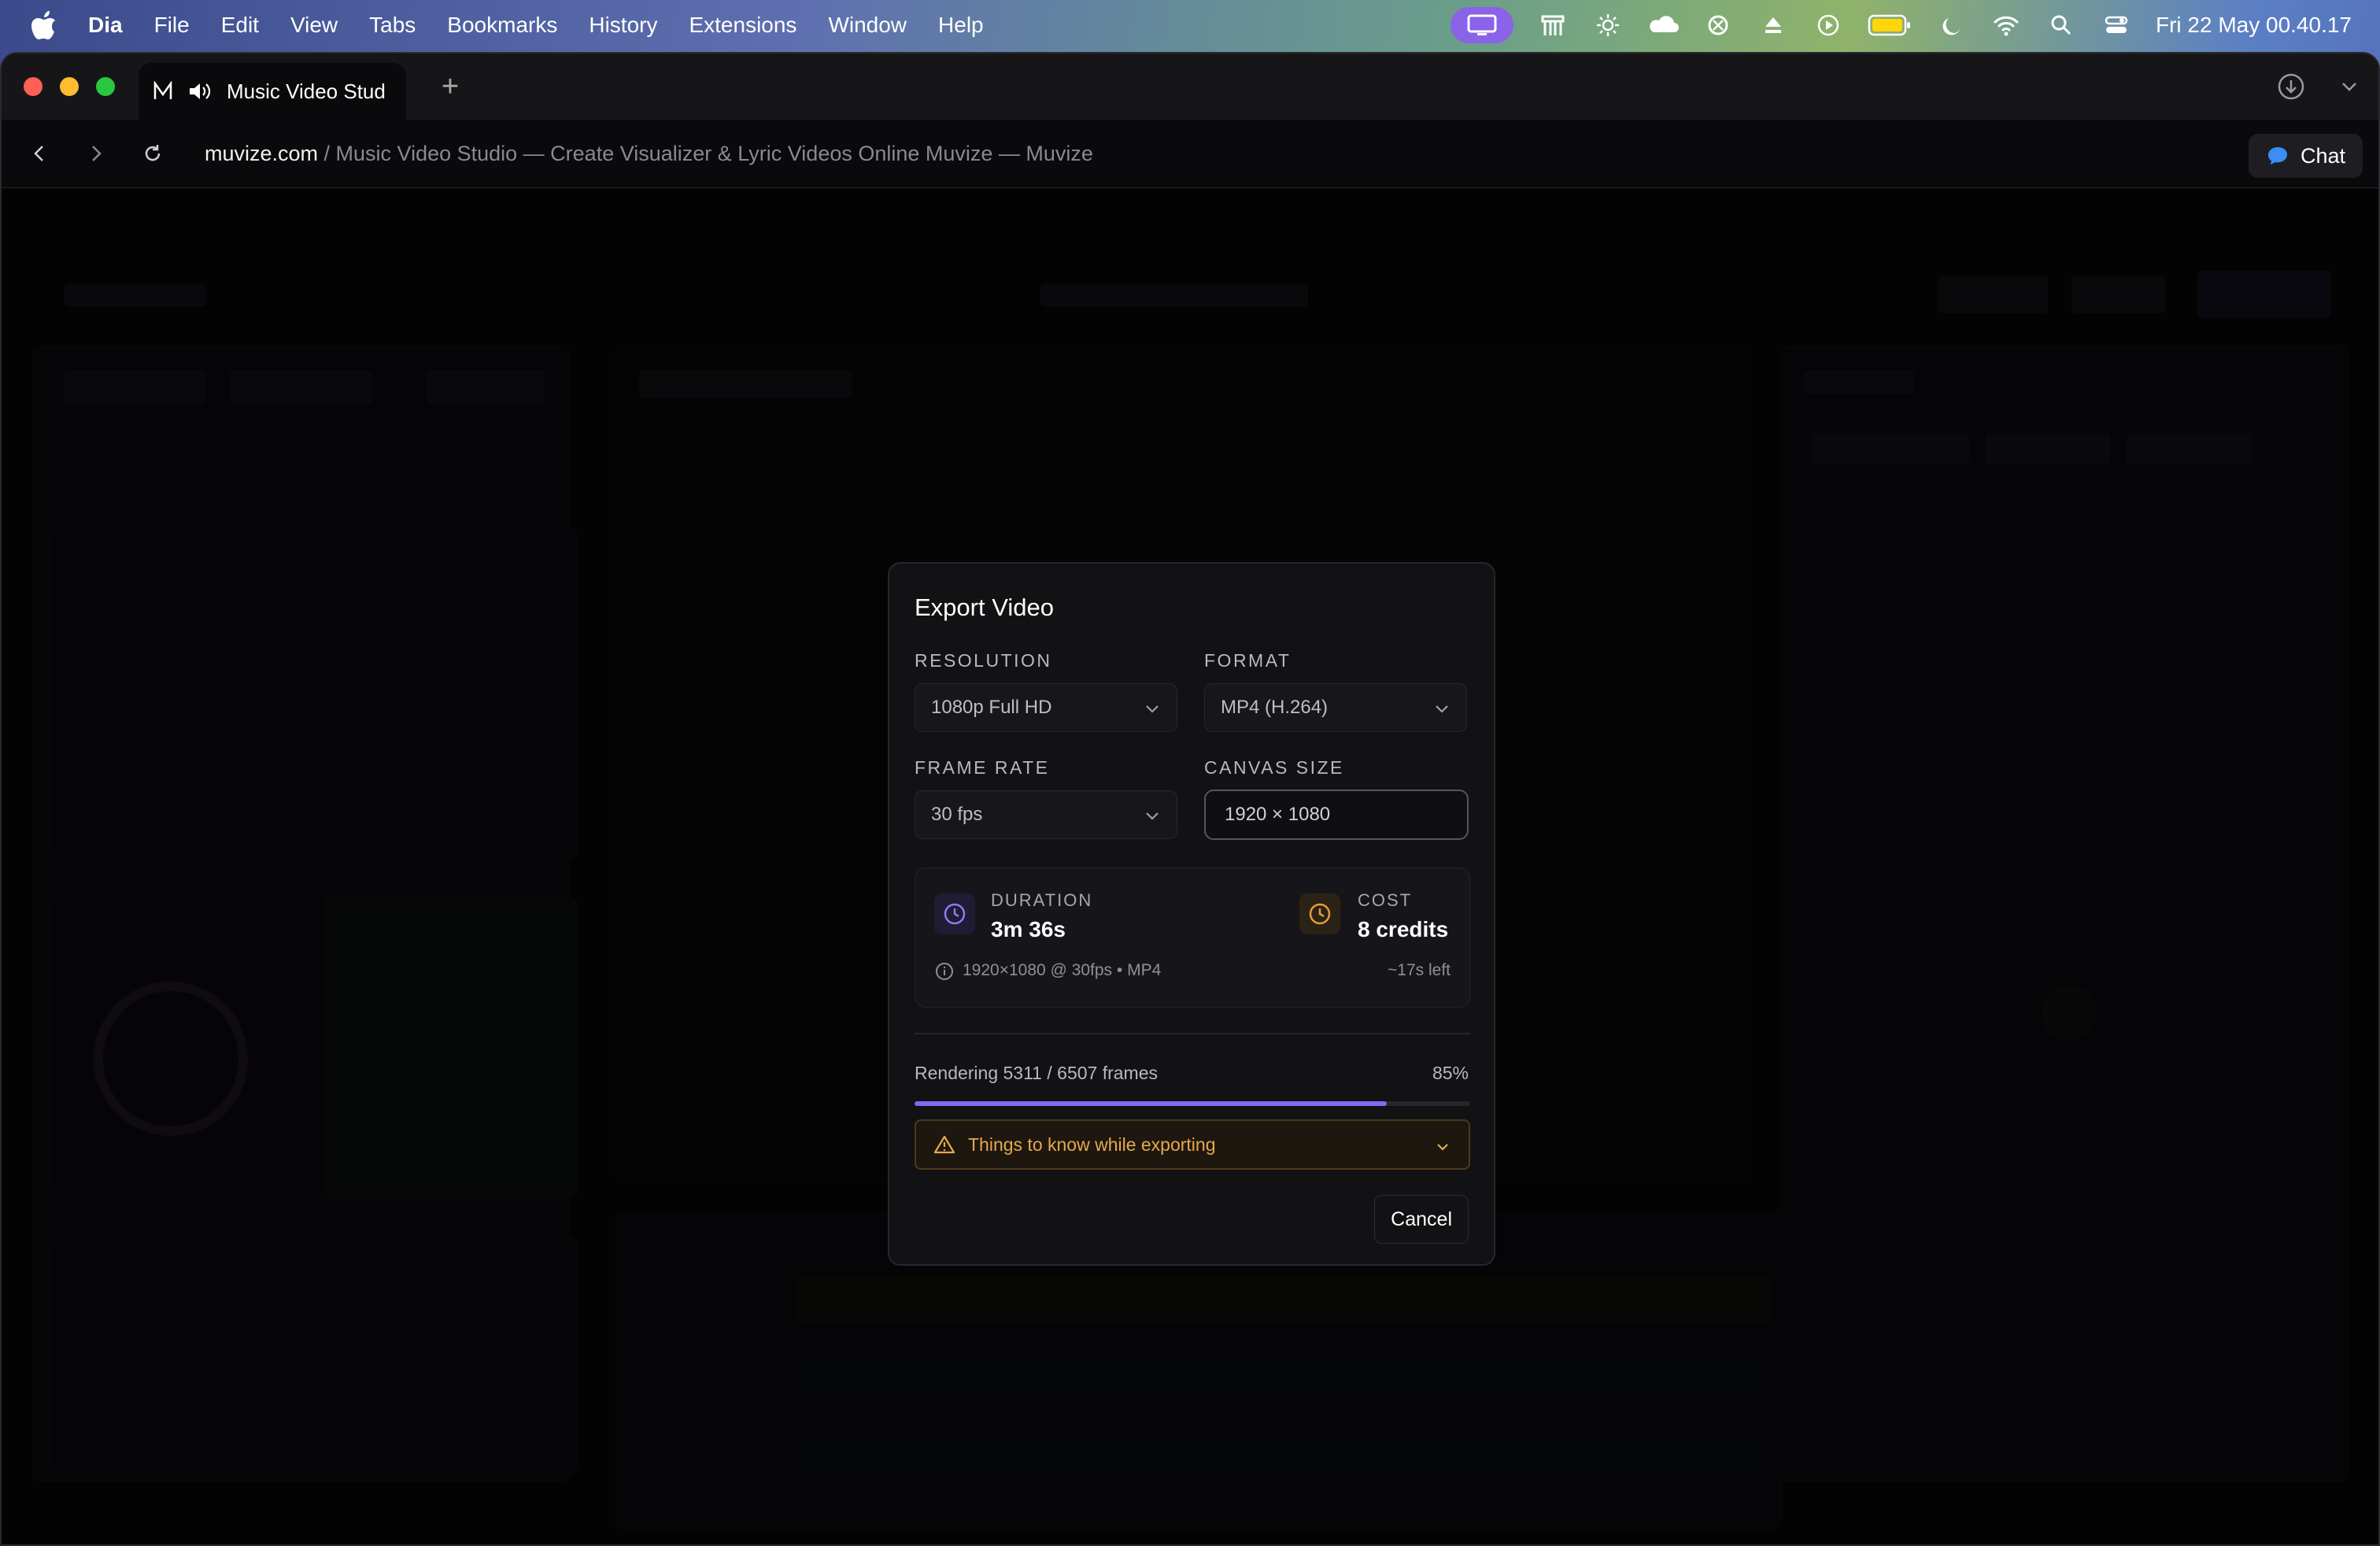 Image resolution: width=2380 pixels, height=1546 pixels. I want to click on resolution-label: RESOLUTION, so click(983, 660).